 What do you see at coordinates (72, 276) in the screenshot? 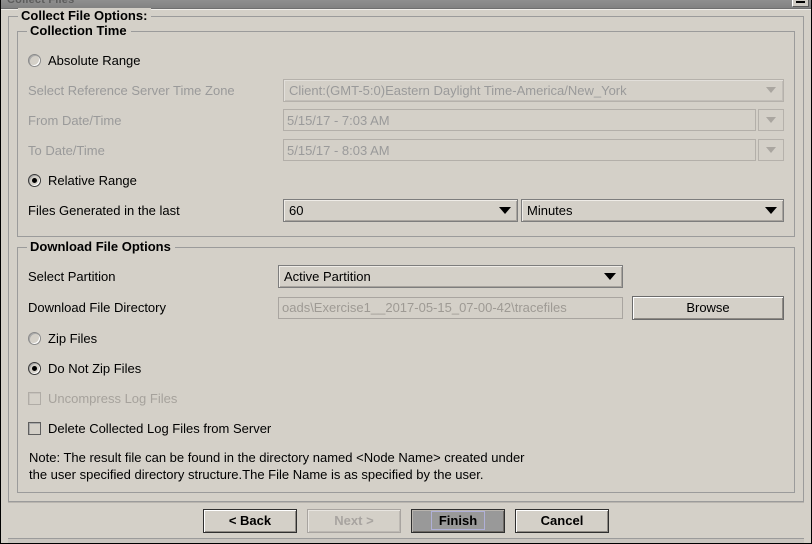
I see `select-partition-label: Select Partition` at bounding box center [72, 276].